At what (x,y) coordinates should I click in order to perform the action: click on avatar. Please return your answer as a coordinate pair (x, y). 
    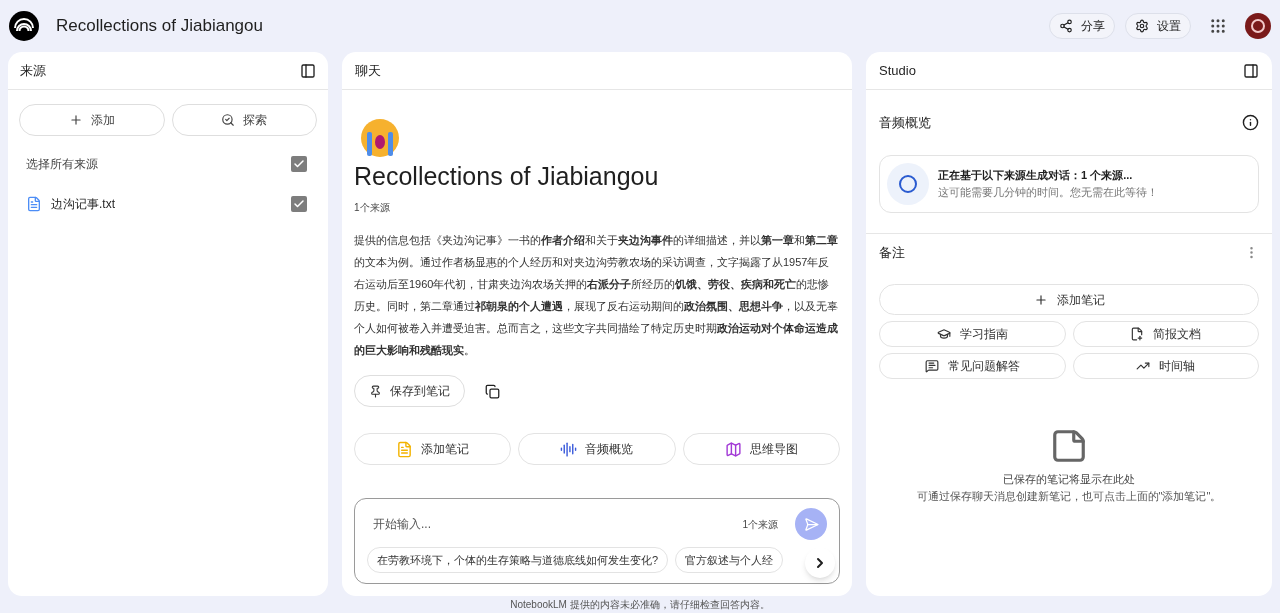
    Looking at the image, I should click on (1258, 26).